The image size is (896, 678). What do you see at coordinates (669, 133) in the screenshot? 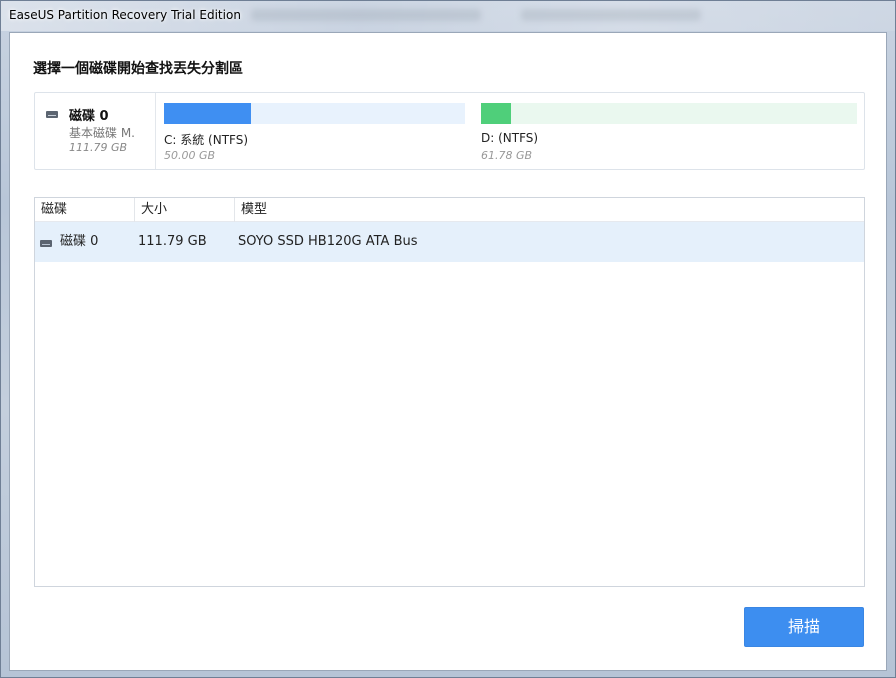
I see `partition-d: D: (NTFS) 61.78 GB` at bounding box center [669, 133].